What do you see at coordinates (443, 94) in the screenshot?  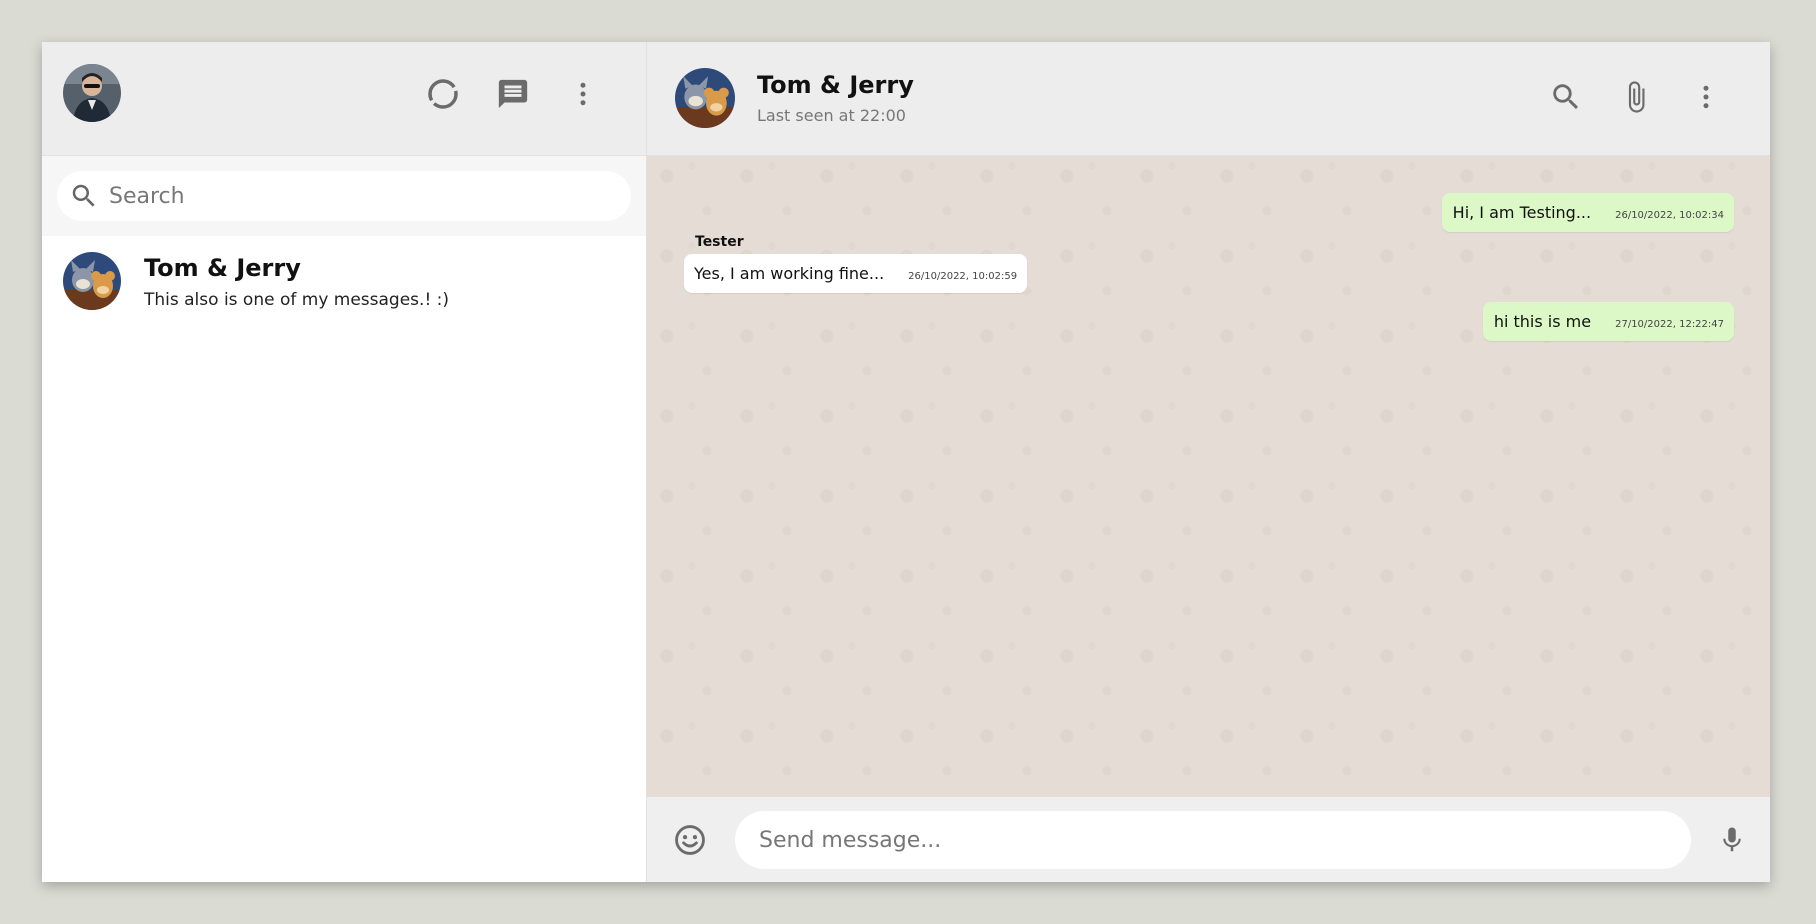 I see `status-icon` at bounding box center [443, 94].